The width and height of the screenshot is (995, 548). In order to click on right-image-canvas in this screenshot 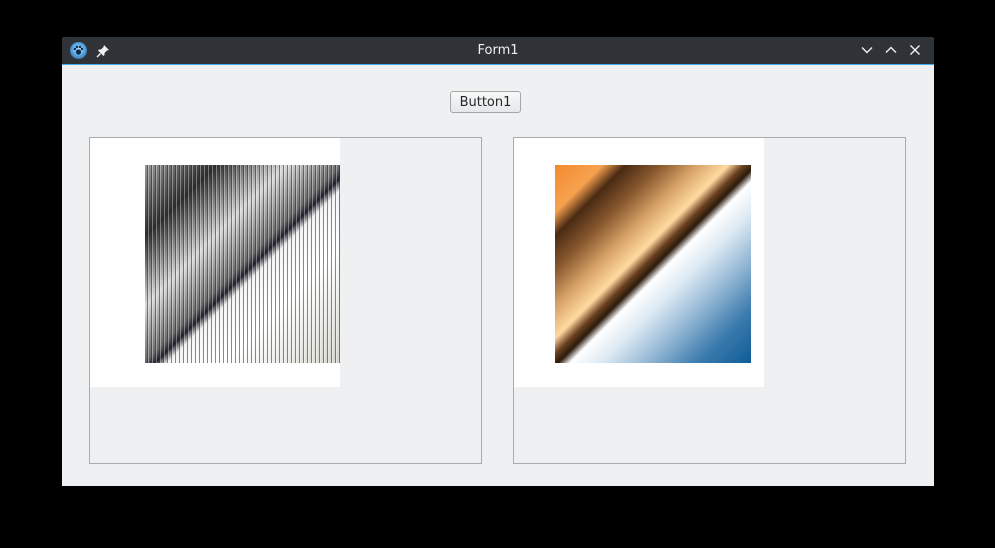, I will do `click(639, 262)`.